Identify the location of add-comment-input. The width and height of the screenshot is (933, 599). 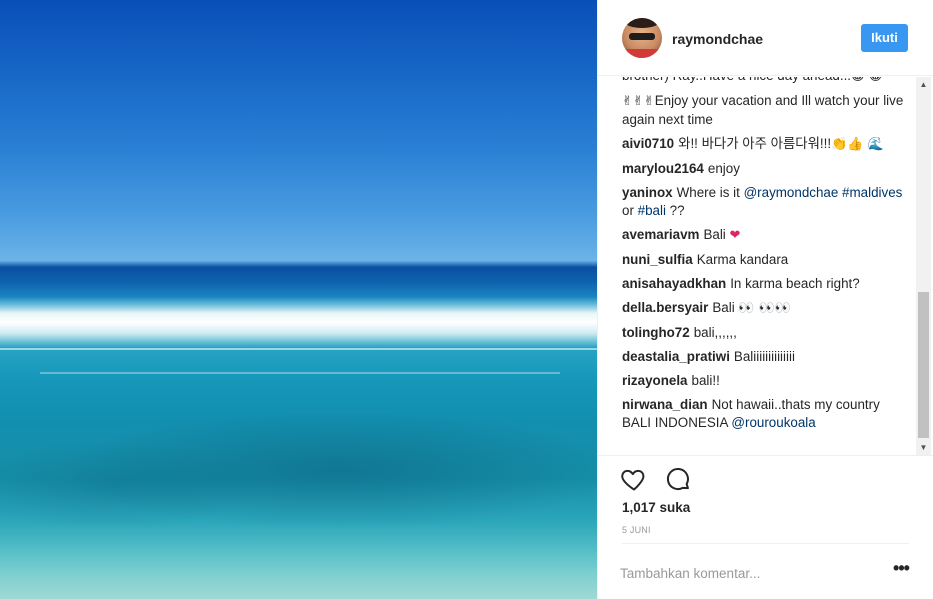
(750, 573).